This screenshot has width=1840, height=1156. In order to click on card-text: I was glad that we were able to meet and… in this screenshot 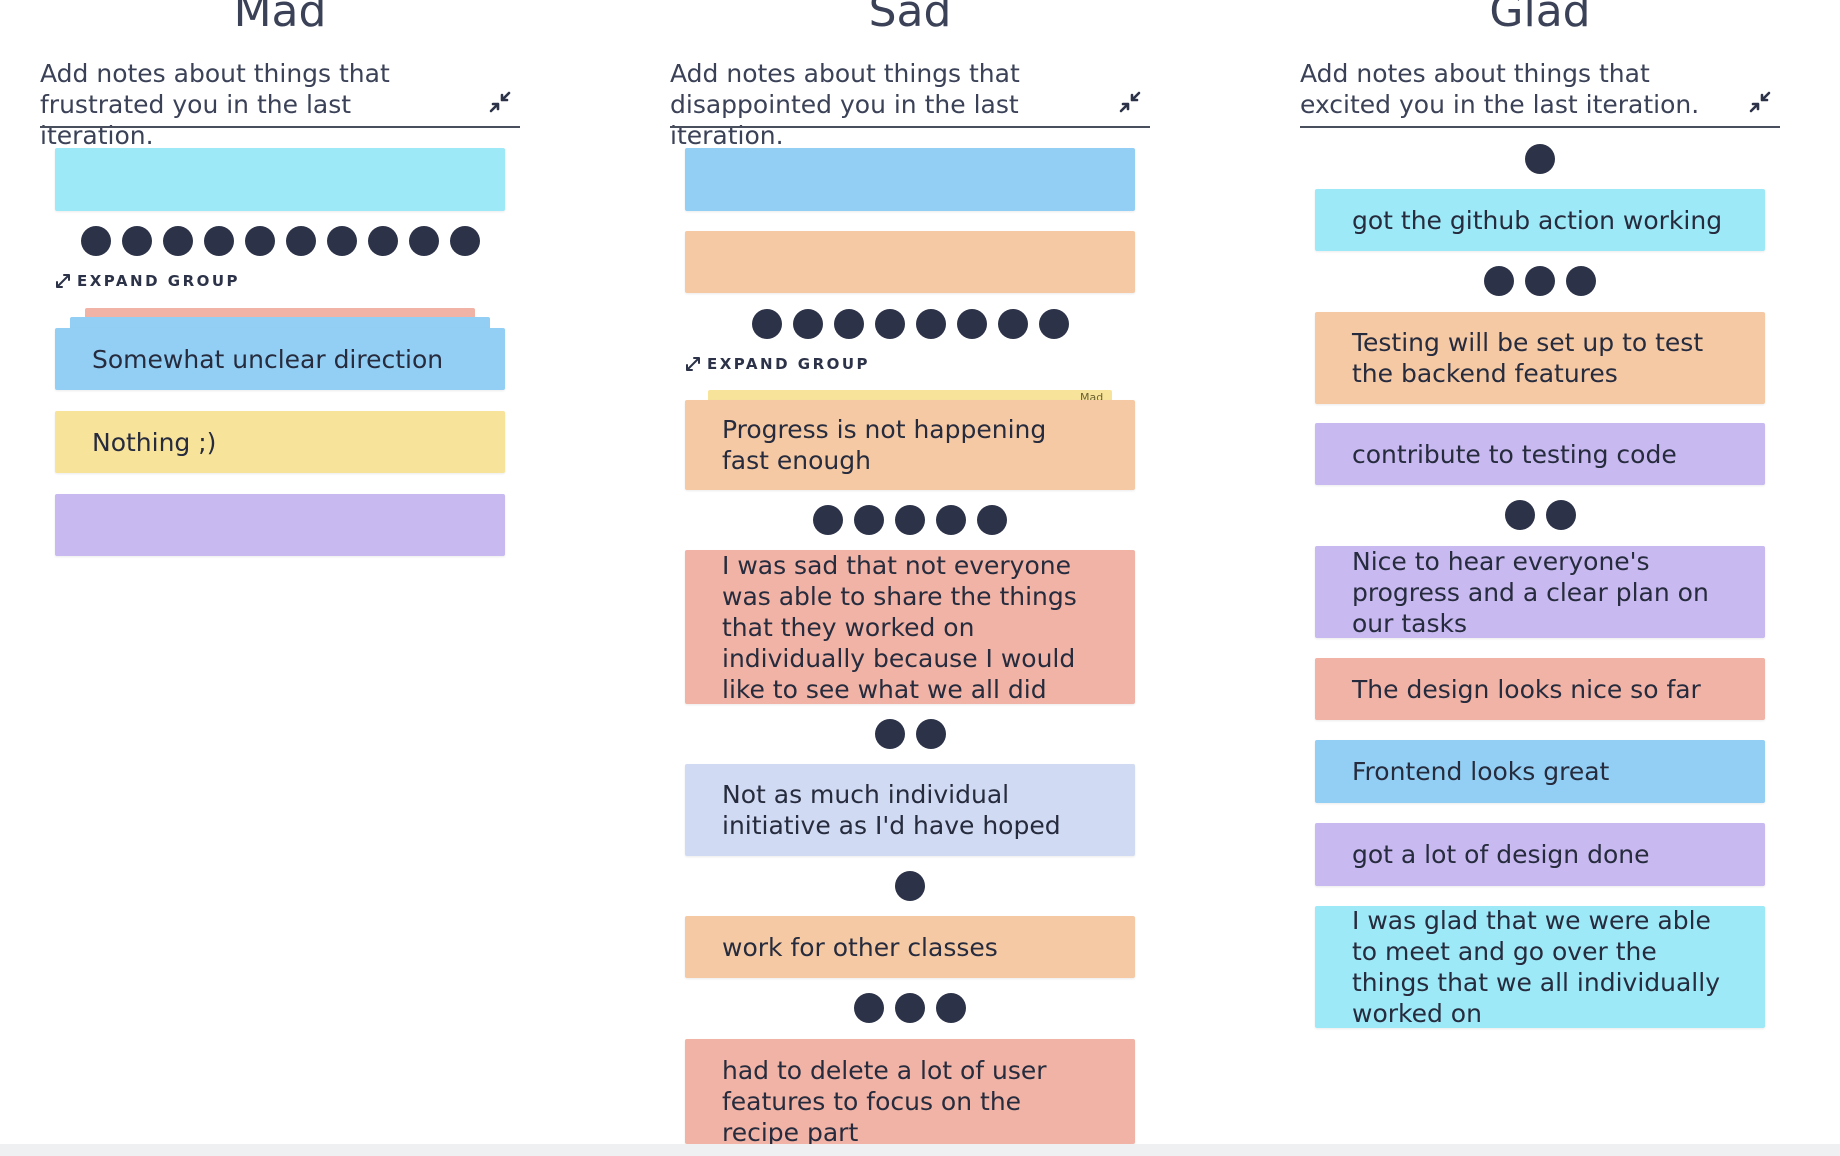, I will do `click(1536, 967)`.